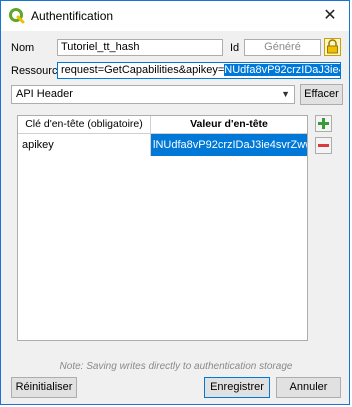 The width and height of the screenshot is (352, 407). What do you see at coordinates (285, 94) in the screenshot?
I see `chevron-down-icon: ▼` at bounding box center [285, 94].